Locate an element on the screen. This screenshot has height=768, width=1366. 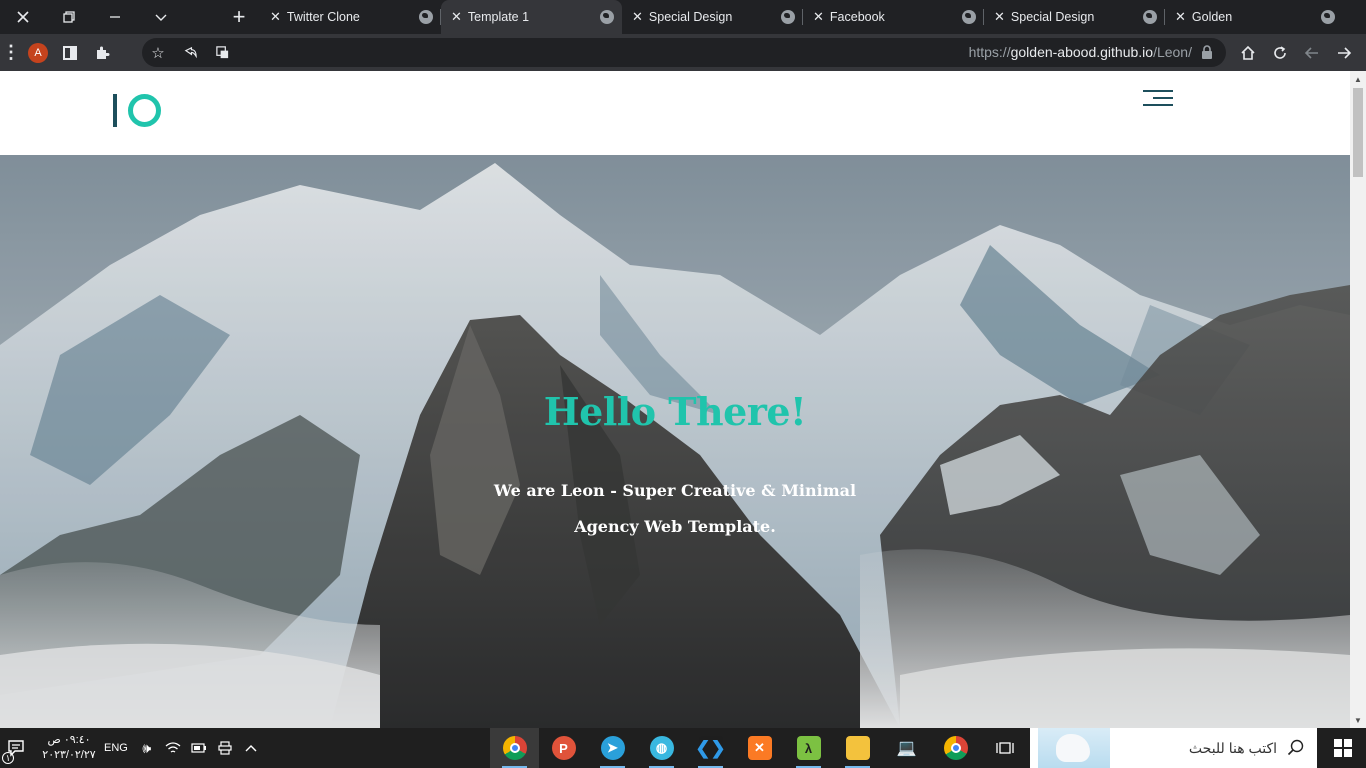
vscode-app: ❮❯ is located at coordinates (710, 748).